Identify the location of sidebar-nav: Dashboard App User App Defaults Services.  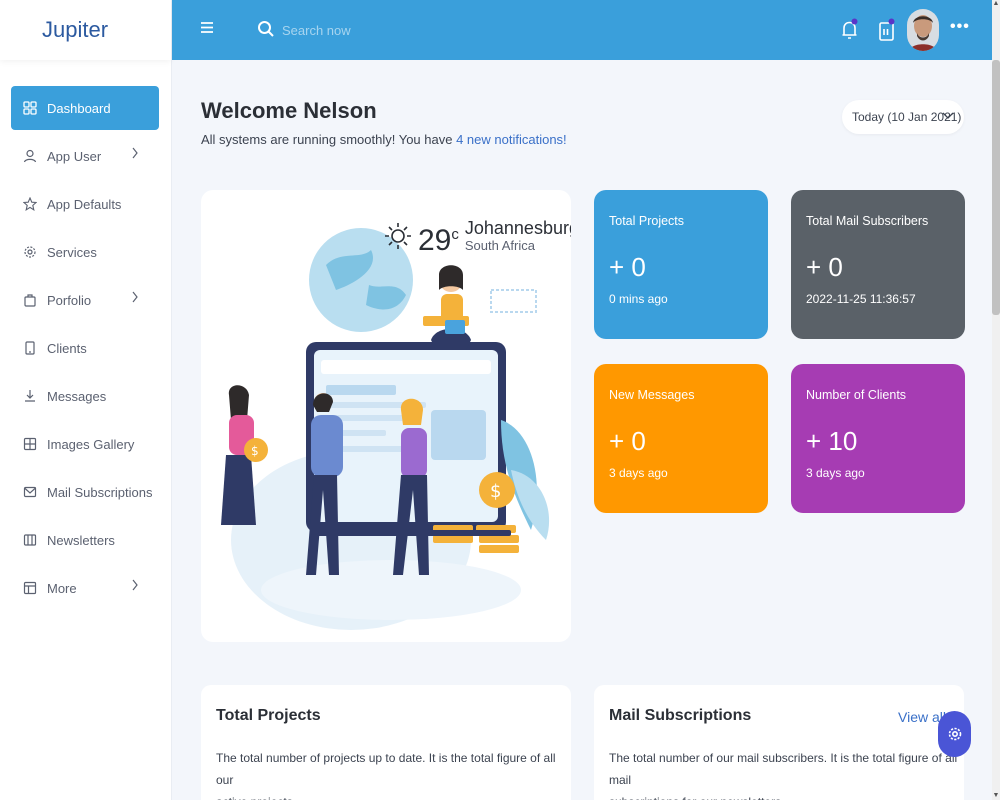
(85, 335).